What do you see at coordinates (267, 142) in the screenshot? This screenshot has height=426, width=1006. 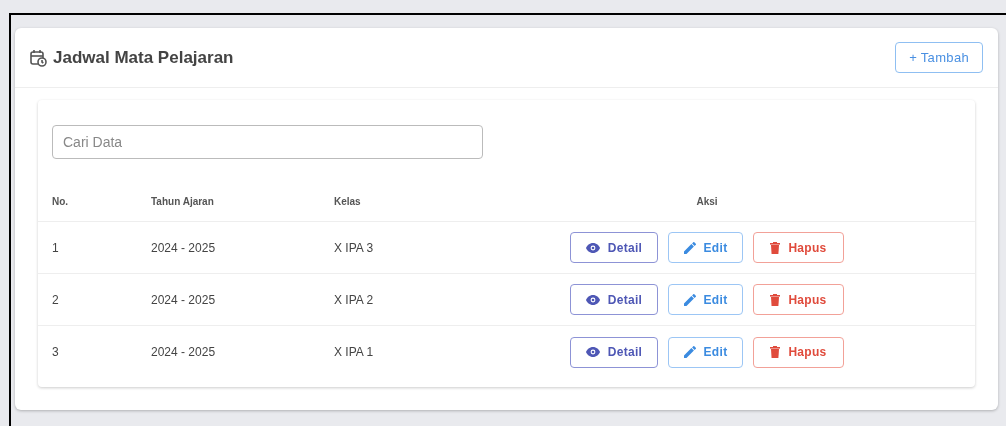 I see `search-field: Cari Data` at bounding box center [267, 142].